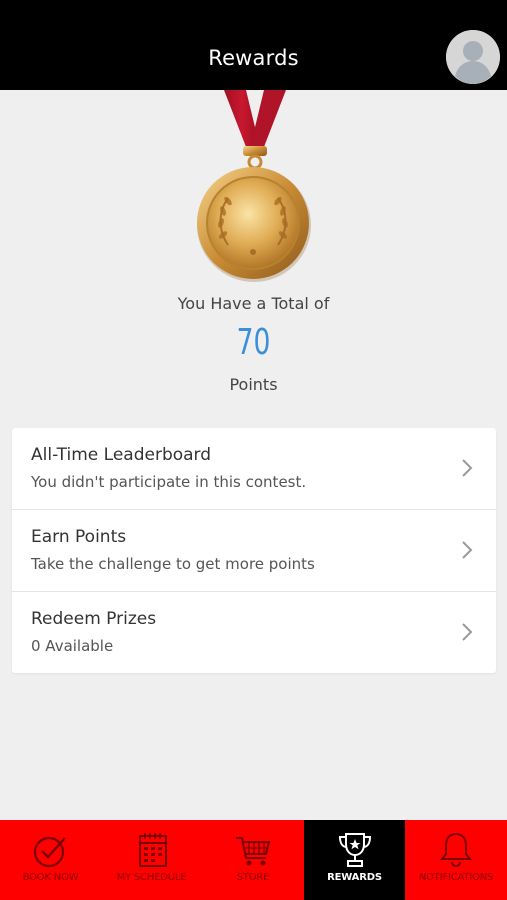  I want to click on row-subtitle: Take the challenge to get more points, so click(173, 564).